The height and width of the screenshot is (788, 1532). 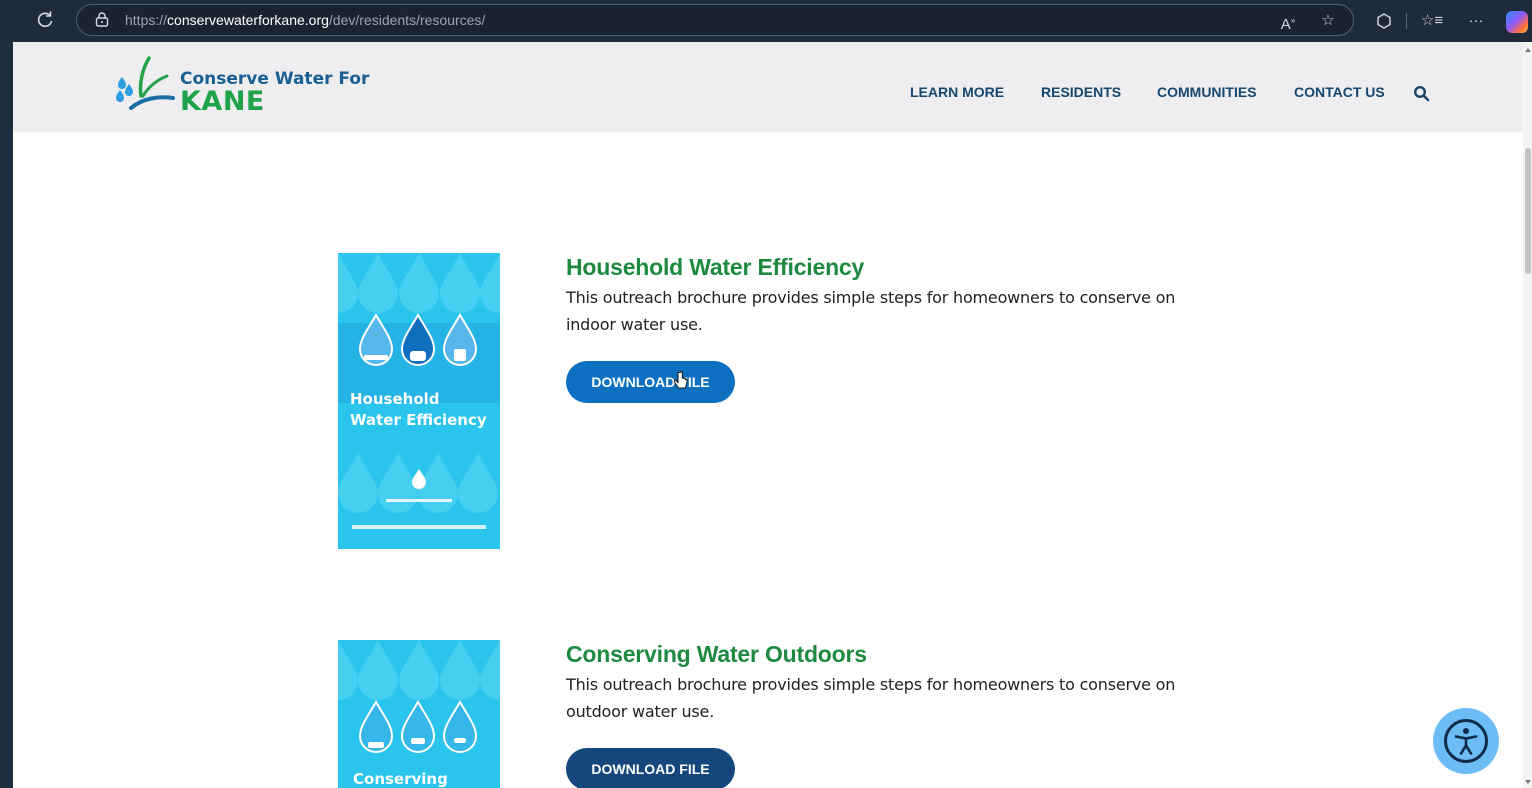 I want to click on toolbar-divider, so click(x=1406, y=21).